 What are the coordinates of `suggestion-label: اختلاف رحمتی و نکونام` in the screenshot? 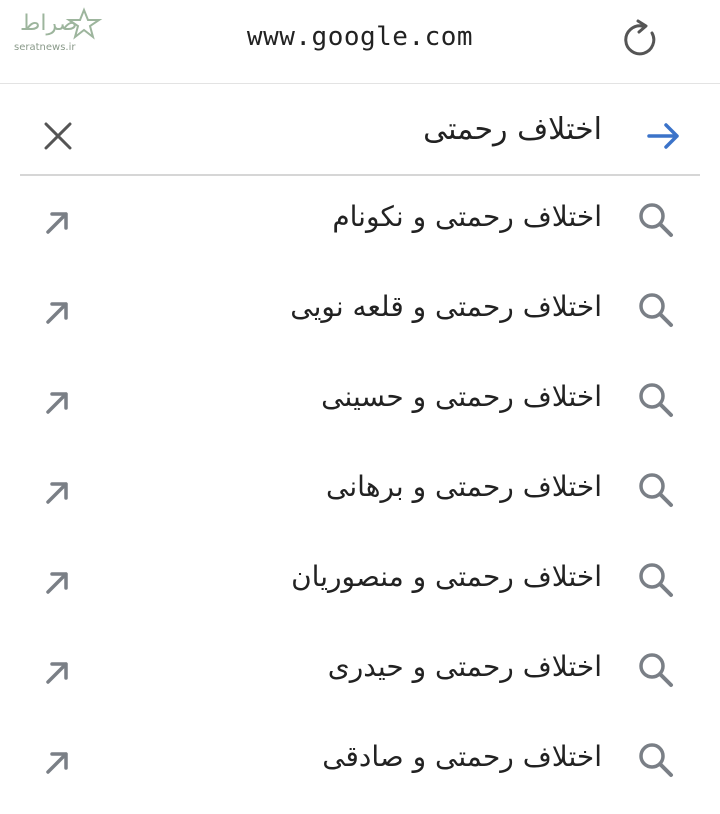 It's located at (467, 216).